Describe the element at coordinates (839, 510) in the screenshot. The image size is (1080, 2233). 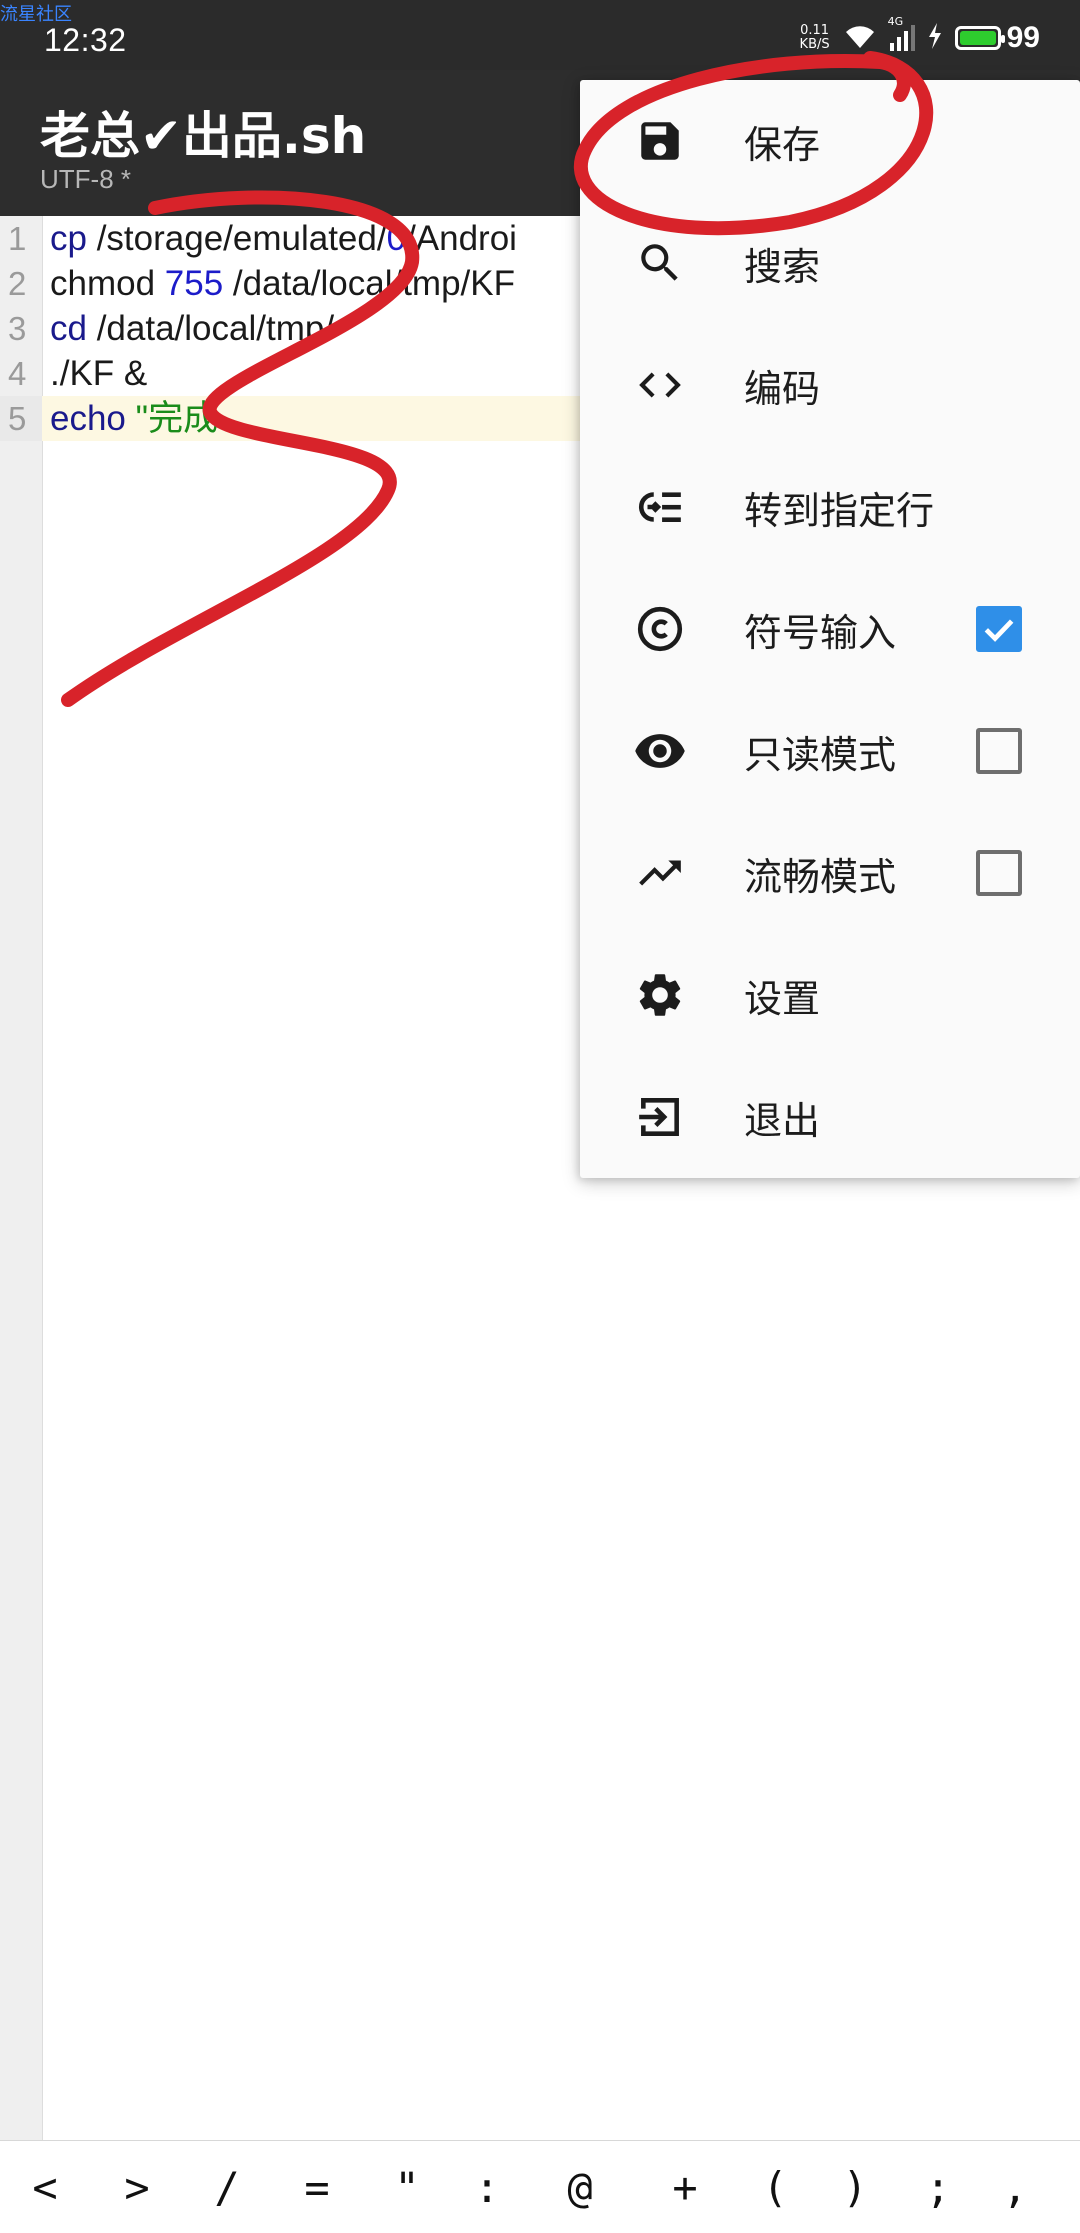
I see `menu-label: 转到指定行` at that location.